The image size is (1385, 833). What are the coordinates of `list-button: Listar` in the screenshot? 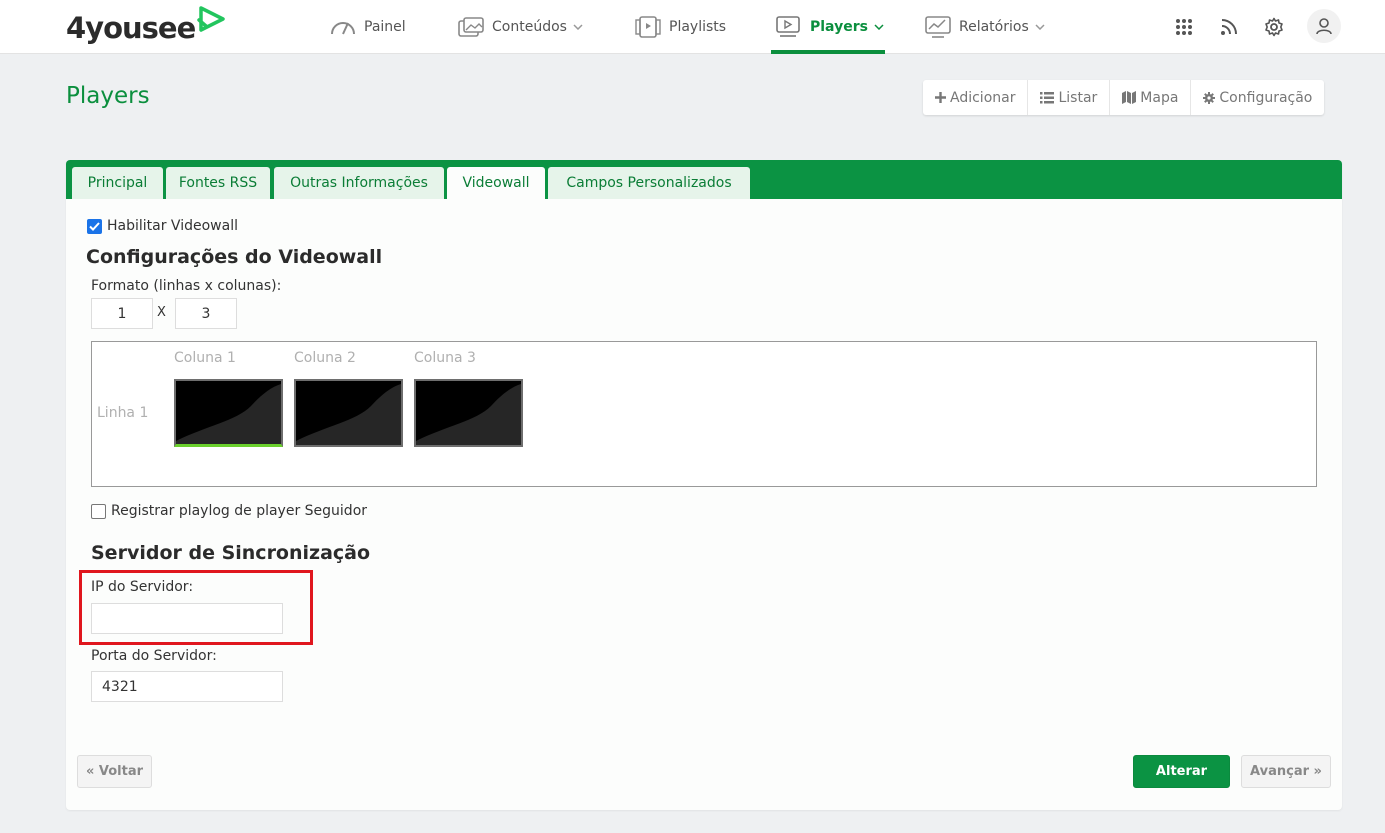 It's located at (1069, 97).